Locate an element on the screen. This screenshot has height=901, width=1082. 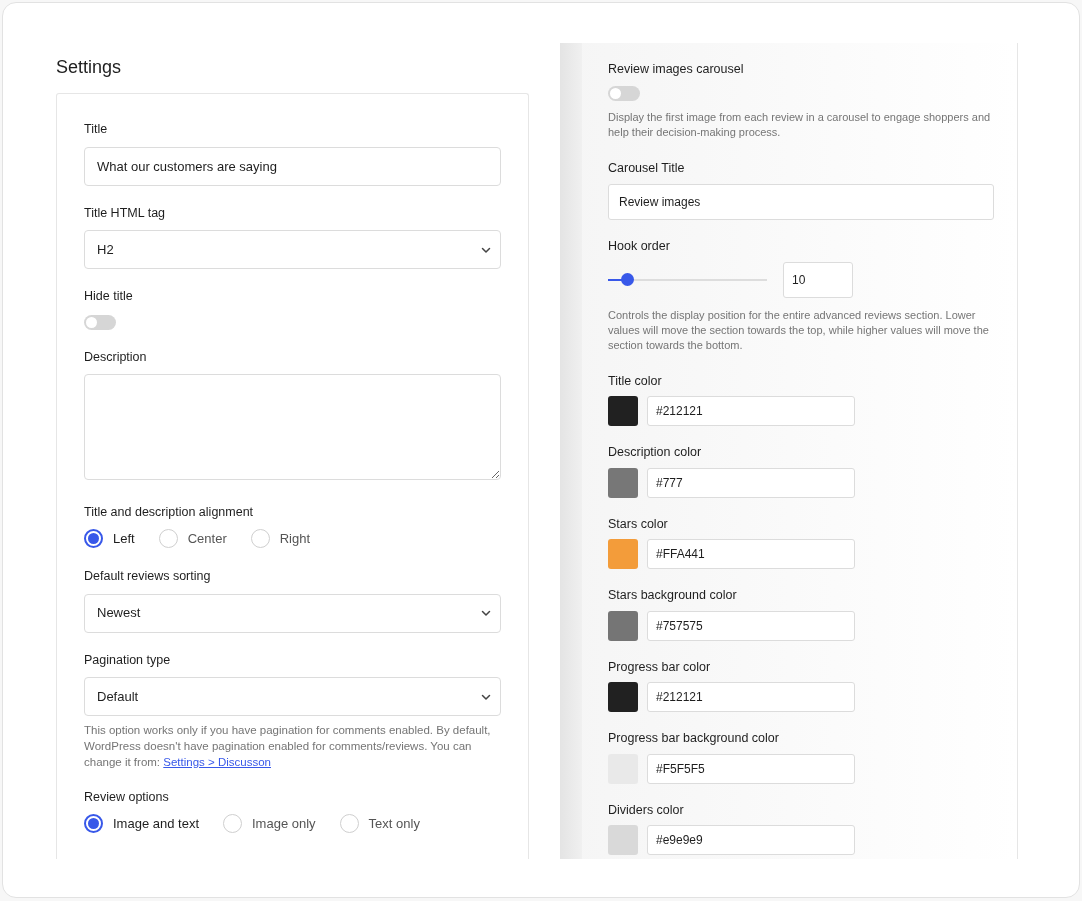
description-field is located at coordinates (292, 427).